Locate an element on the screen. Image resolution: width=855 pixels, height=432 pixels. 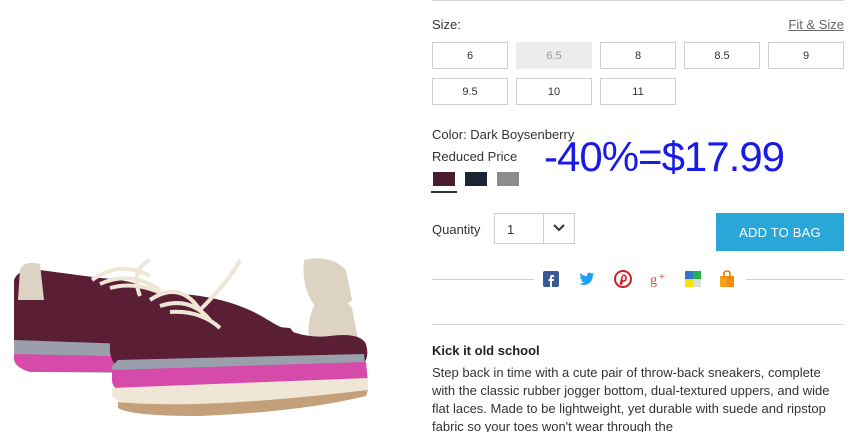
size-option-6-5: 6.5 is located at coordinates (554, 55).